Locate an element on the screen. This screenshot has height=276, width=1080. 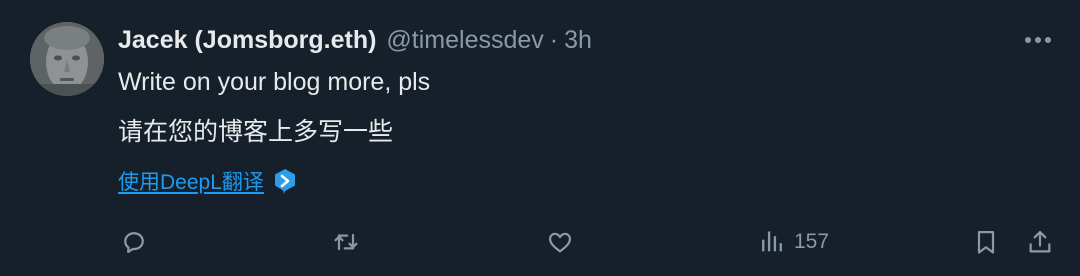
bookmark-button is located at coordinates (986, 242).